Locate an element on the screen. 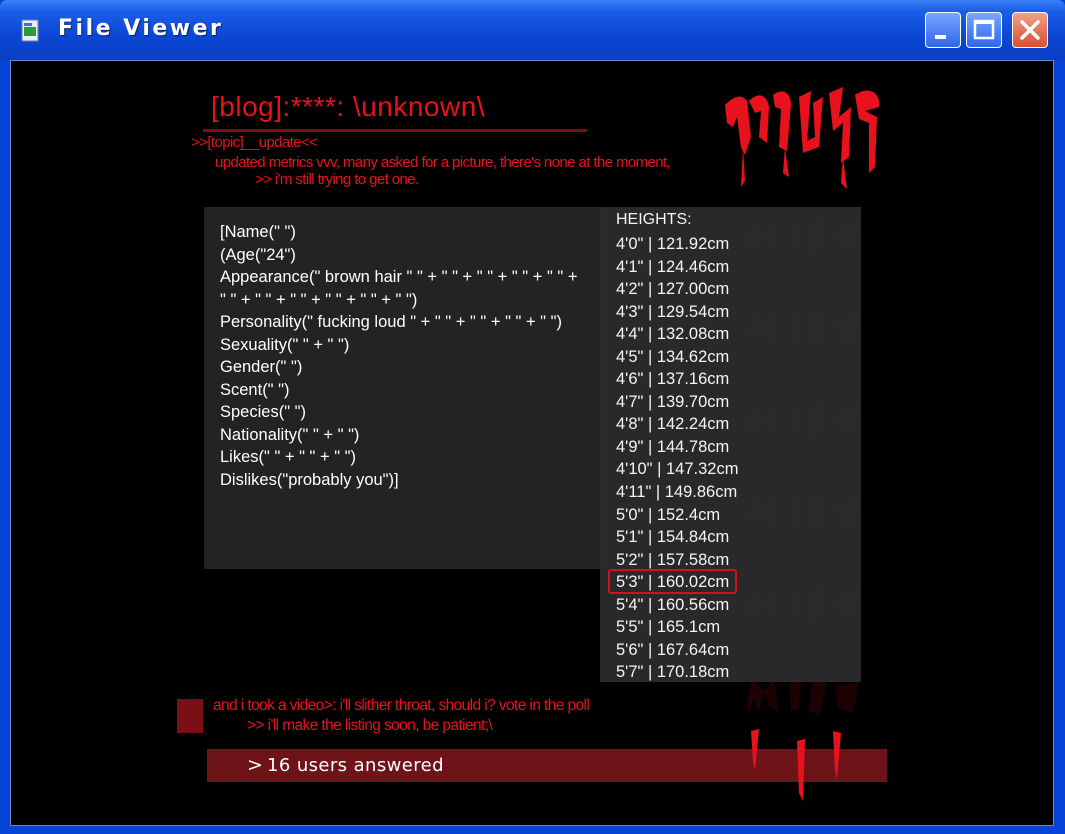 The image size is (1065, 834). profile-line-dislikes: Dislikes("probably you")] is located at coordinates (309, 479).